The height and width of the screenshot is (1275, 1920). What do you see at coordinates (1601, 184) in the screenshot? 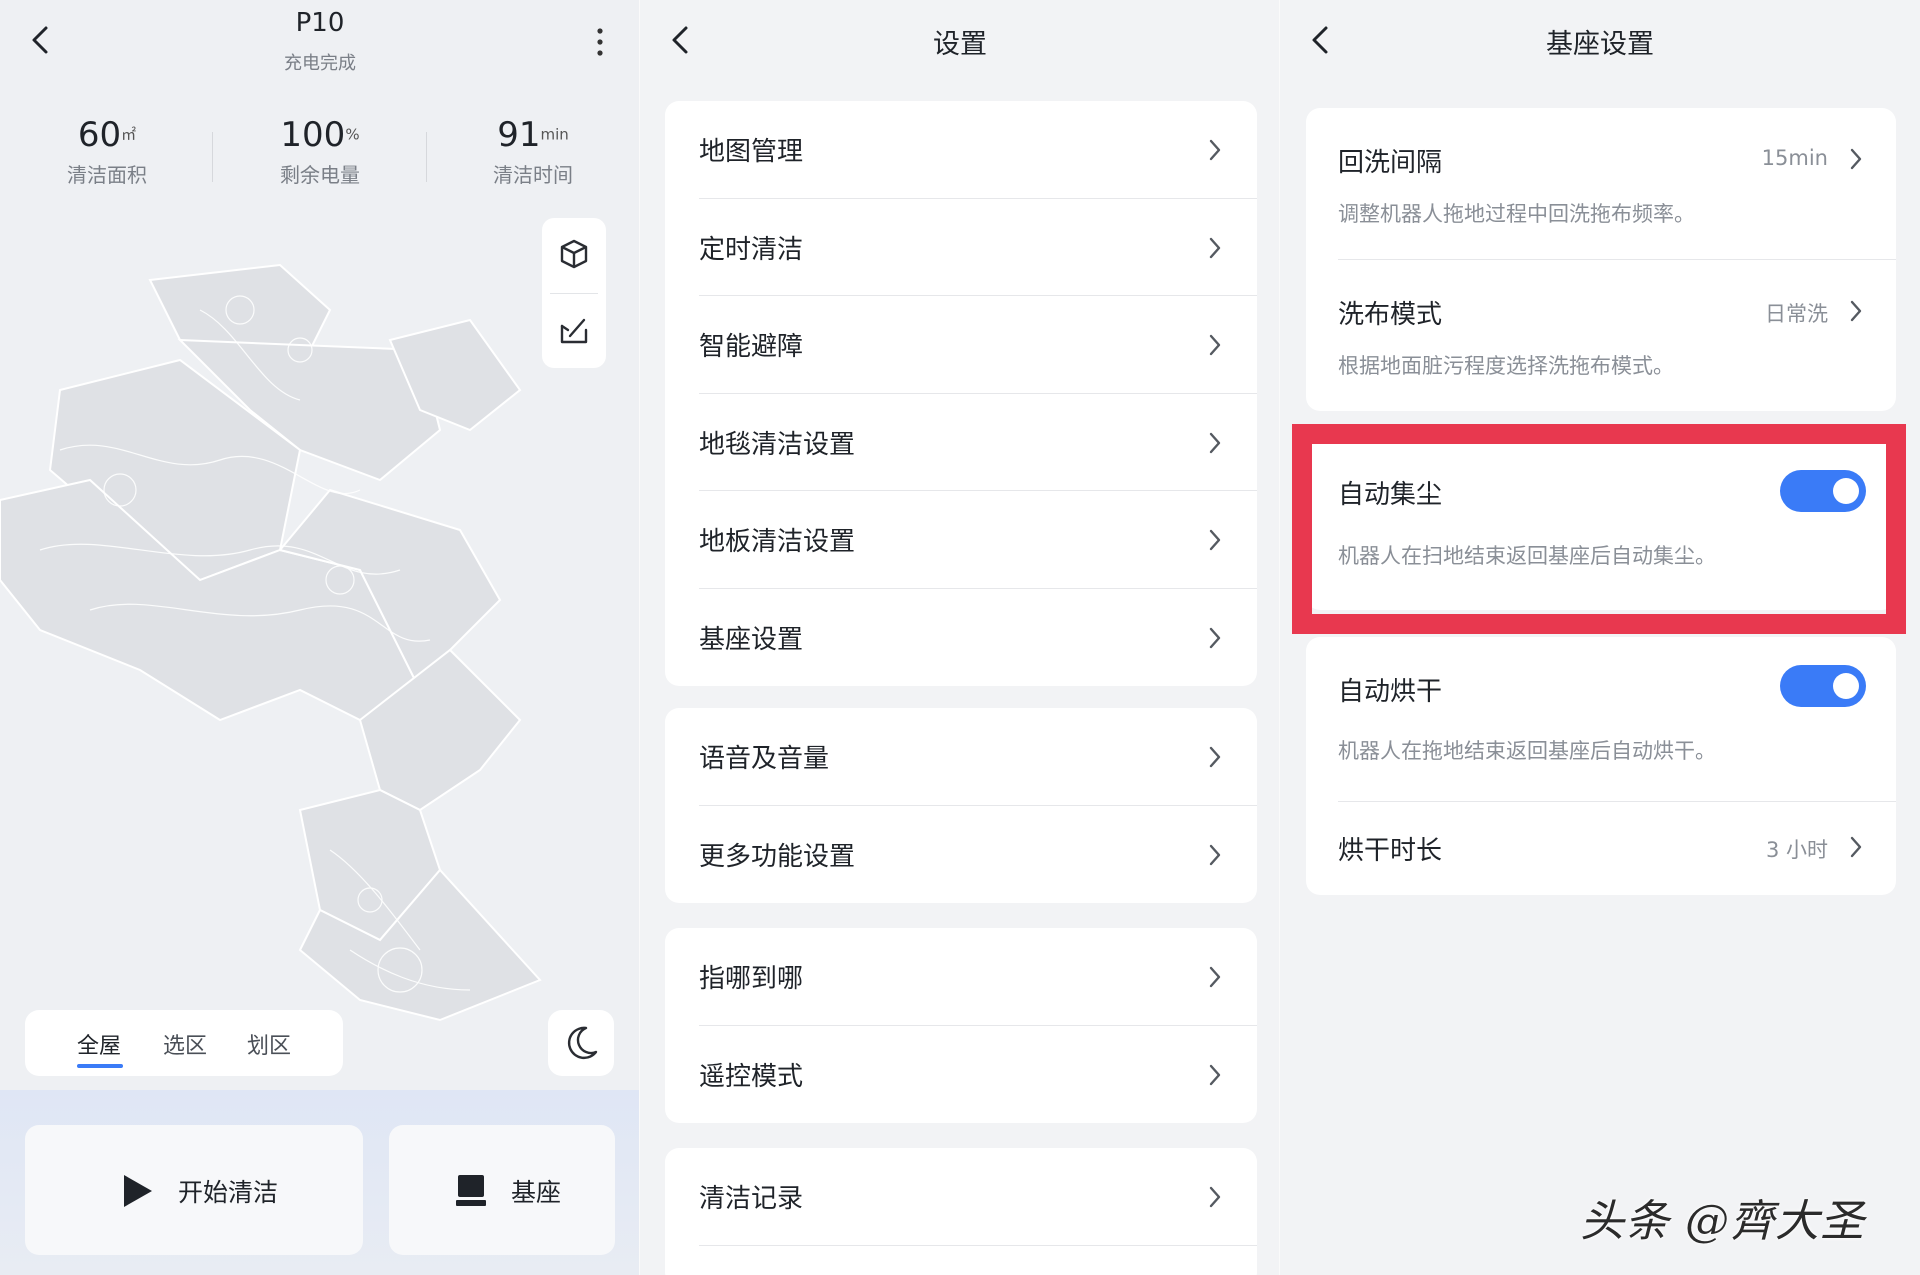
I see `wash-interval-row: 回洗间隔 15min 调整机器人拖地过程中回洗拖布频率。` at bounding box center [1601, 184].